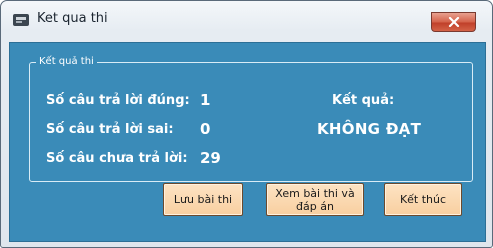  I want to click on title-bar: Ket qua thi, so click(246, 19).